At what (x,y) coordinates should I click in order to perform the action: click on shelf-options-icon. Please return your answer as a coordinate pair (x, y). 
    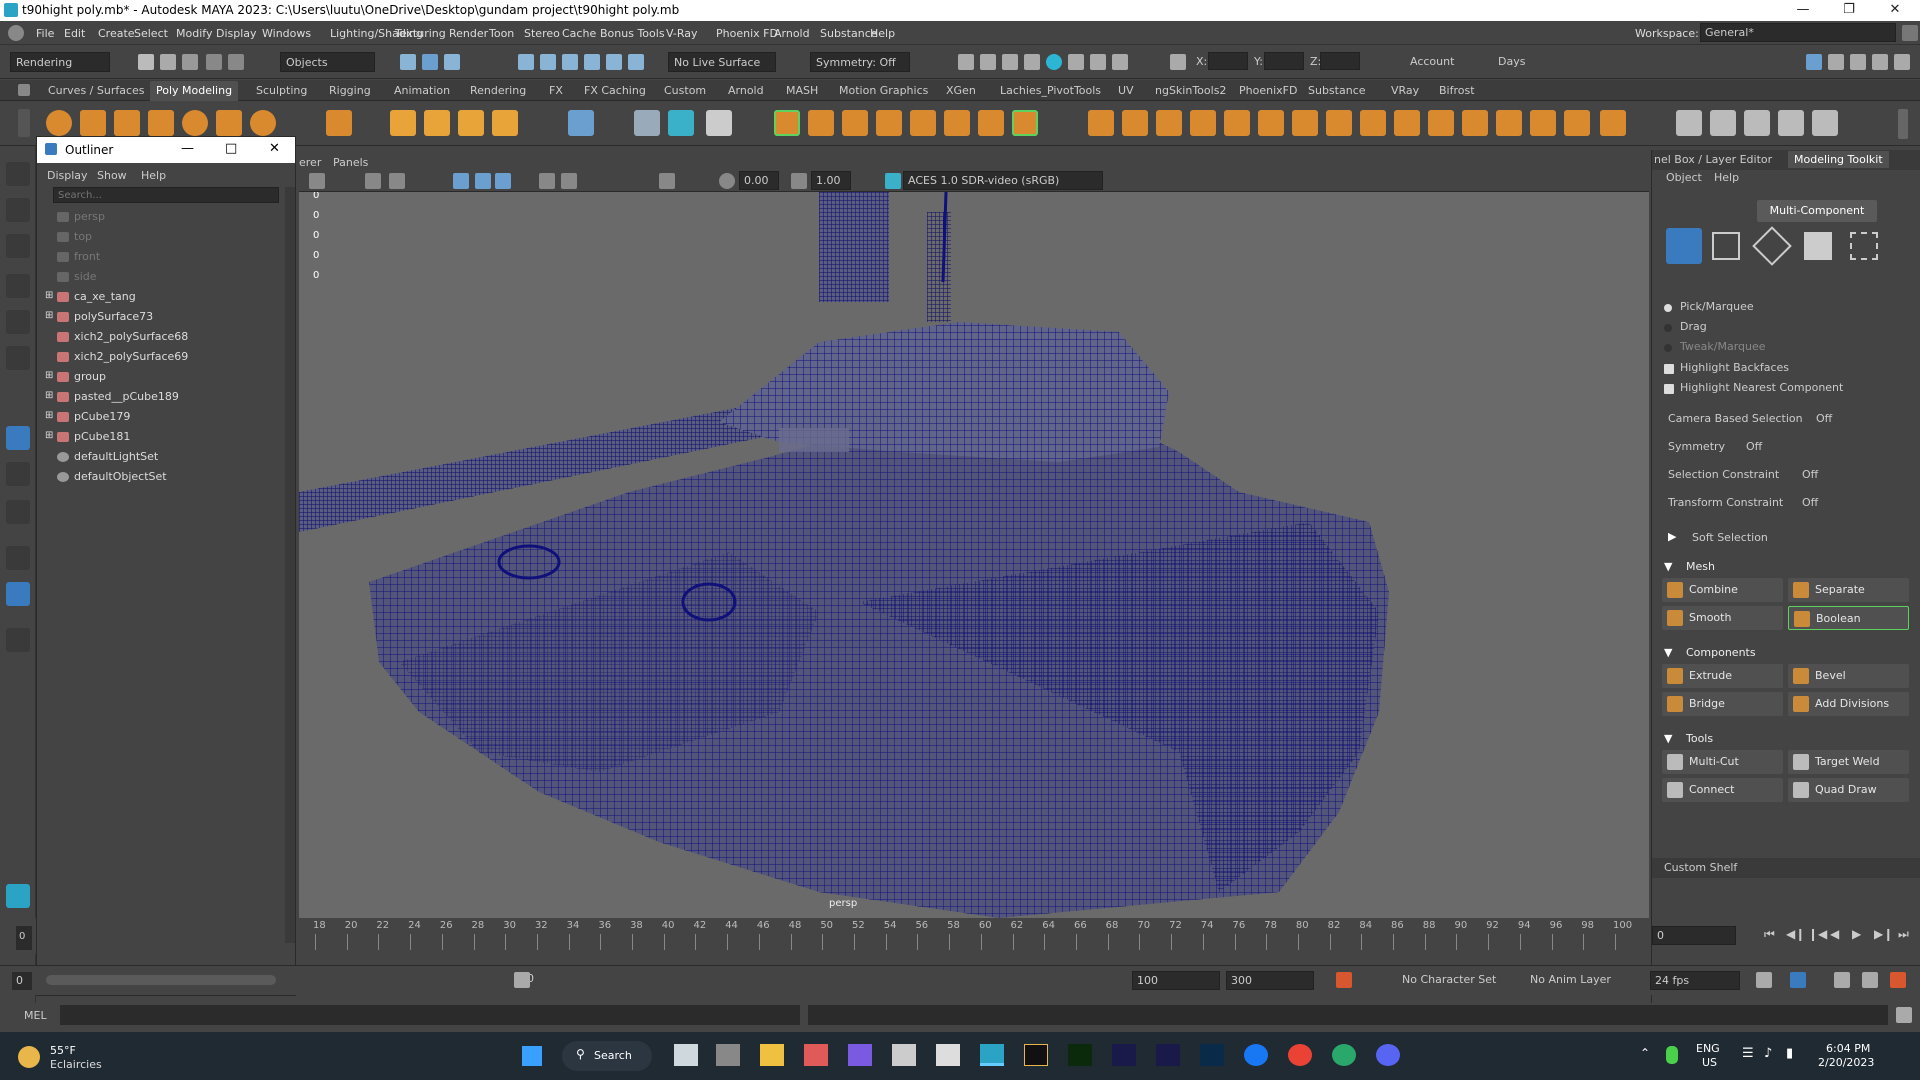
    Looking at the image, I should click on (24, 123).